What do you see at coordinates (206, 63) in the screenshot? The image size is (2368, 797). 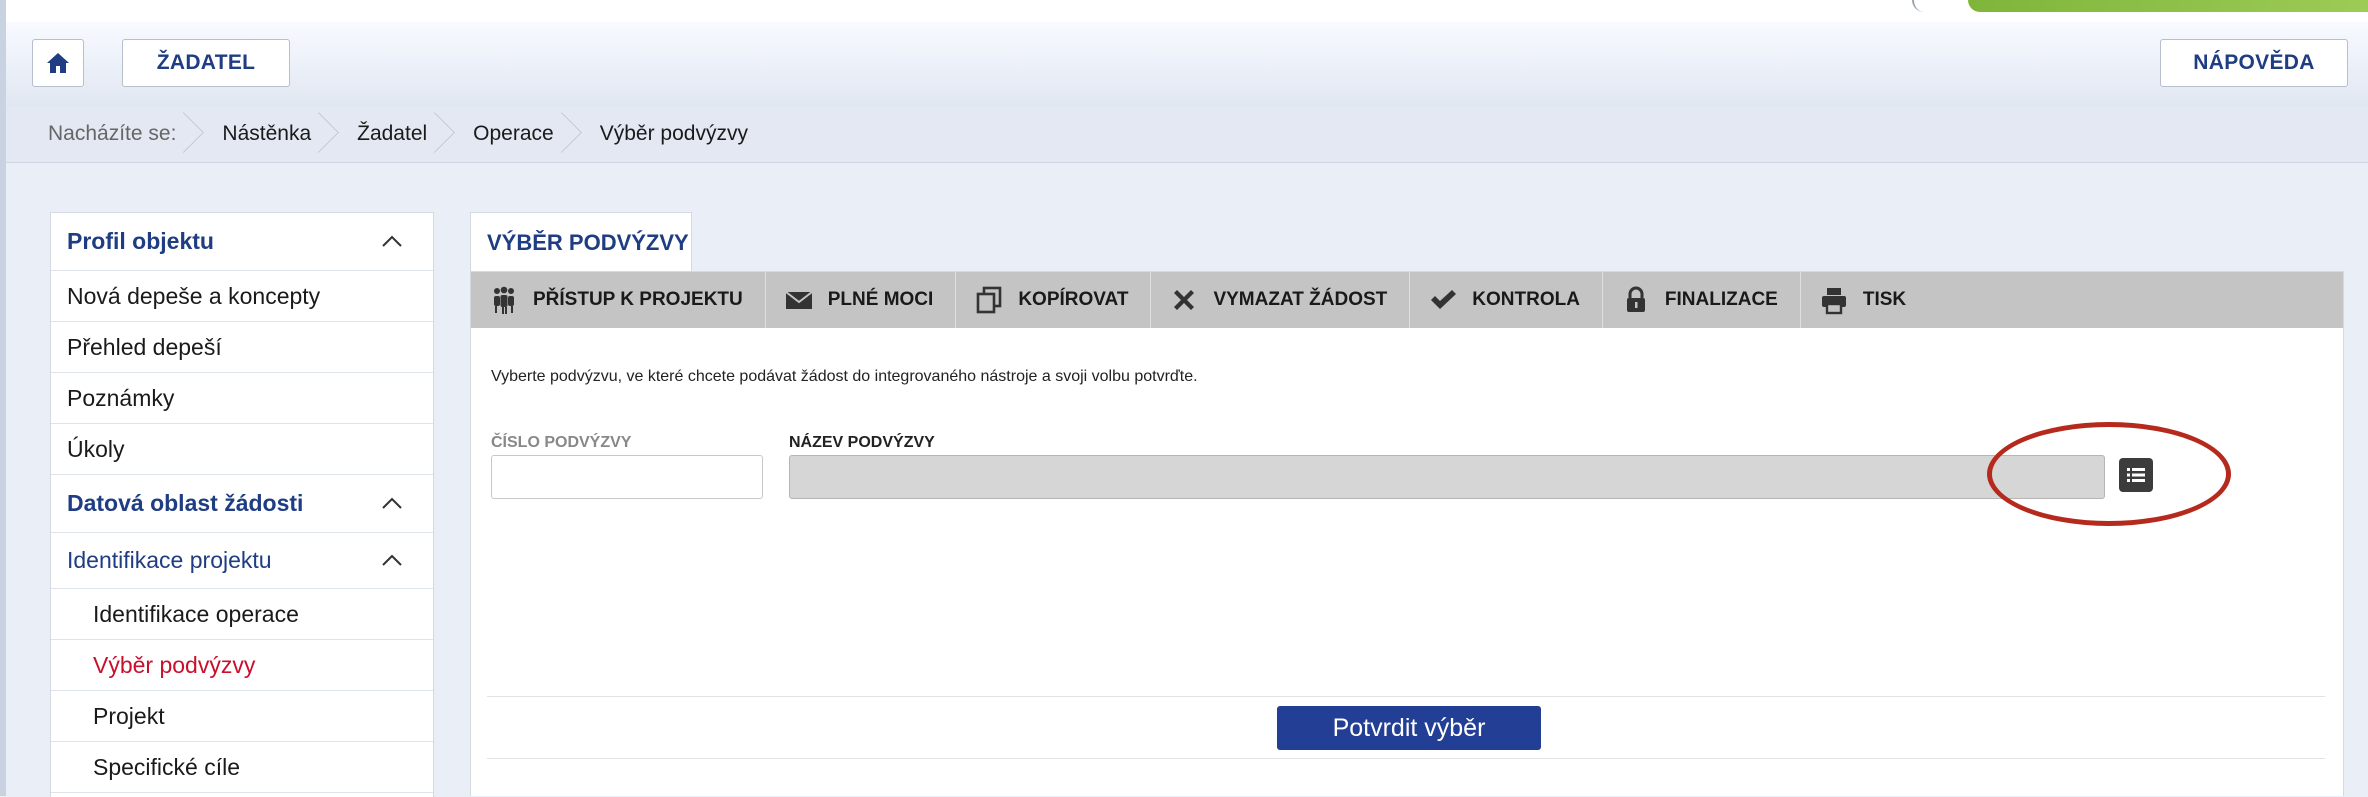 I see `zadatel-button: ŽADATEL` at bounding box center [206, 63].